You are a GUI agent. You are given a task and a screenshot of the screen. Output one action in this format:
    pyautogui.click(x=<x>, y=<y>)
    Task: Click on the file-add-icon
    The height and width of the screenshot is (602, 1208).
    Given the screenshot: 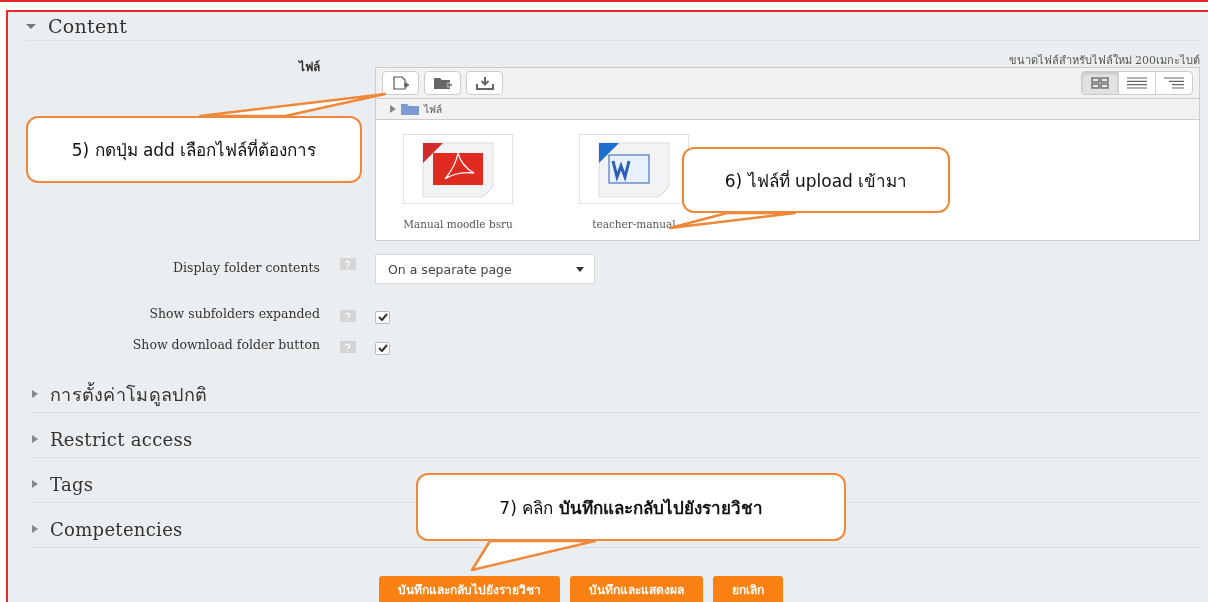 What is the action you would take?
    pyautogui.click(x=400, y=83)
    